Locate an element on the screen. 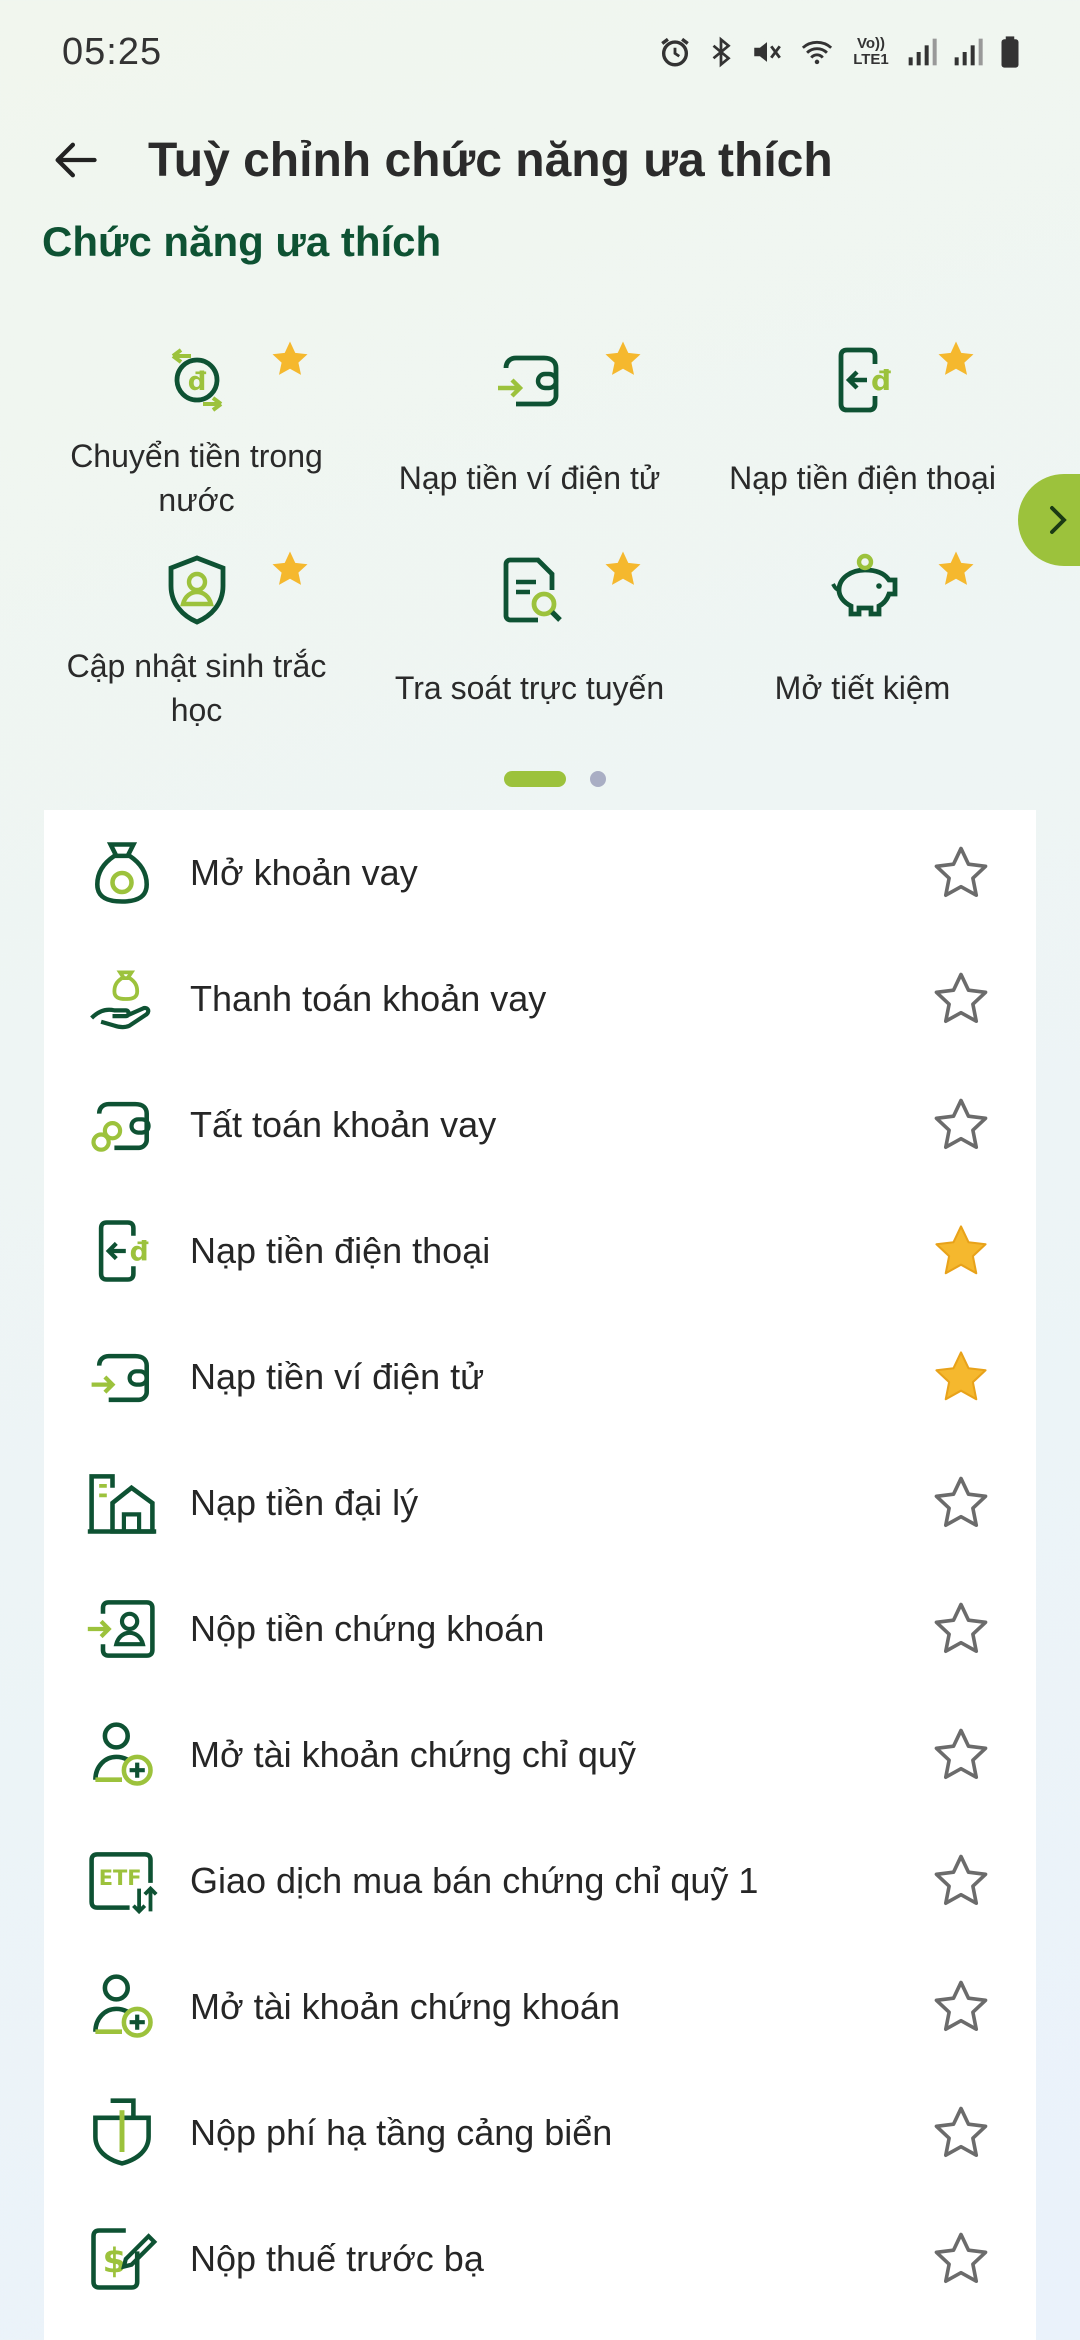 The width and height of the screenshot is (1080, 2340). list-item-label: Tất toán khoản vay is located at coordinates (343, 1124).